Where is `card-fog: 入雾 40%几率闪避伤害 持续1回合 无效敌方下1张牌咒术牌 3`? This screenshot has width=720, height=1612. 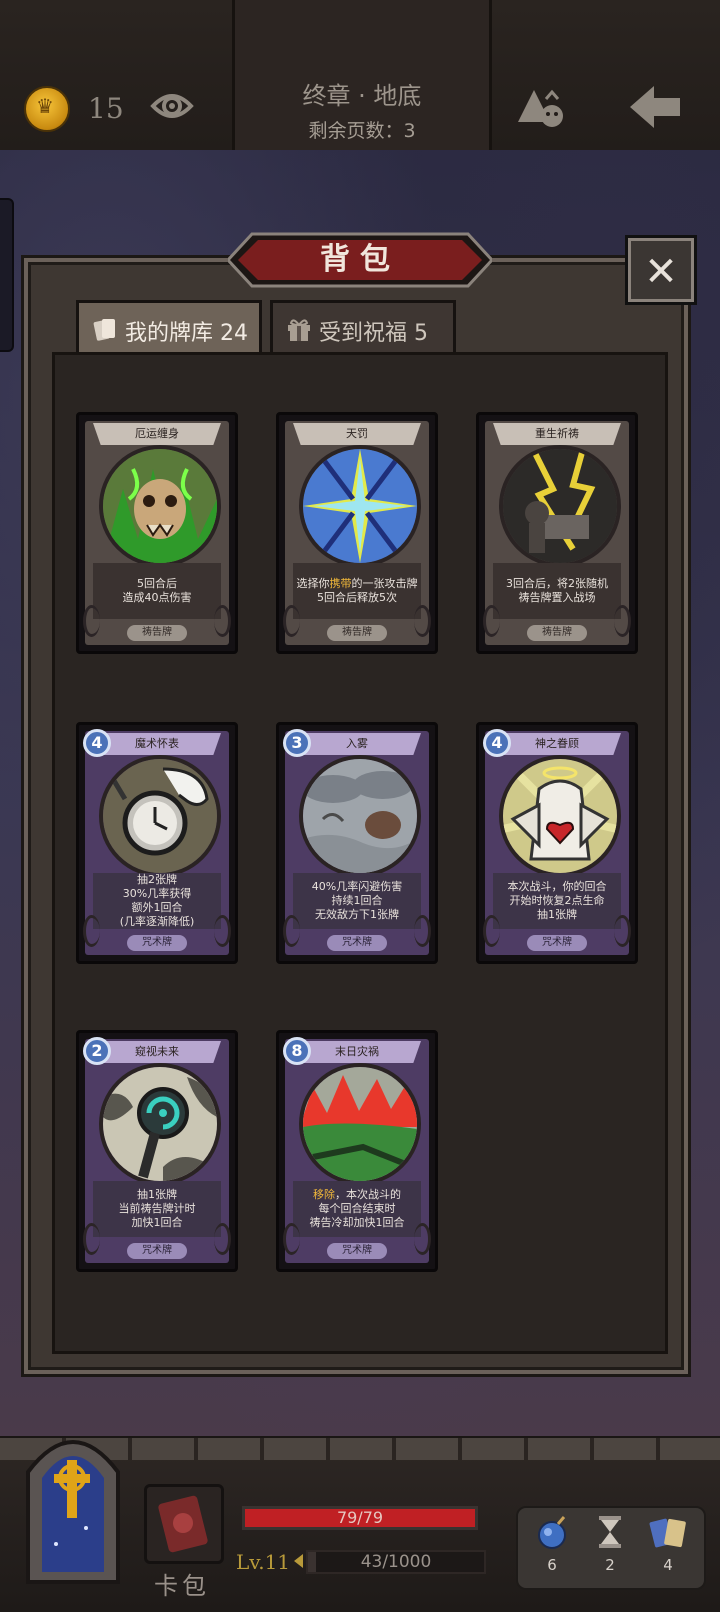
card-fog: 入雾 40%几率闪避伤害 持续1回合 无效敌方下1张牌咒术牌 3 is located at coordinates (357, 843).